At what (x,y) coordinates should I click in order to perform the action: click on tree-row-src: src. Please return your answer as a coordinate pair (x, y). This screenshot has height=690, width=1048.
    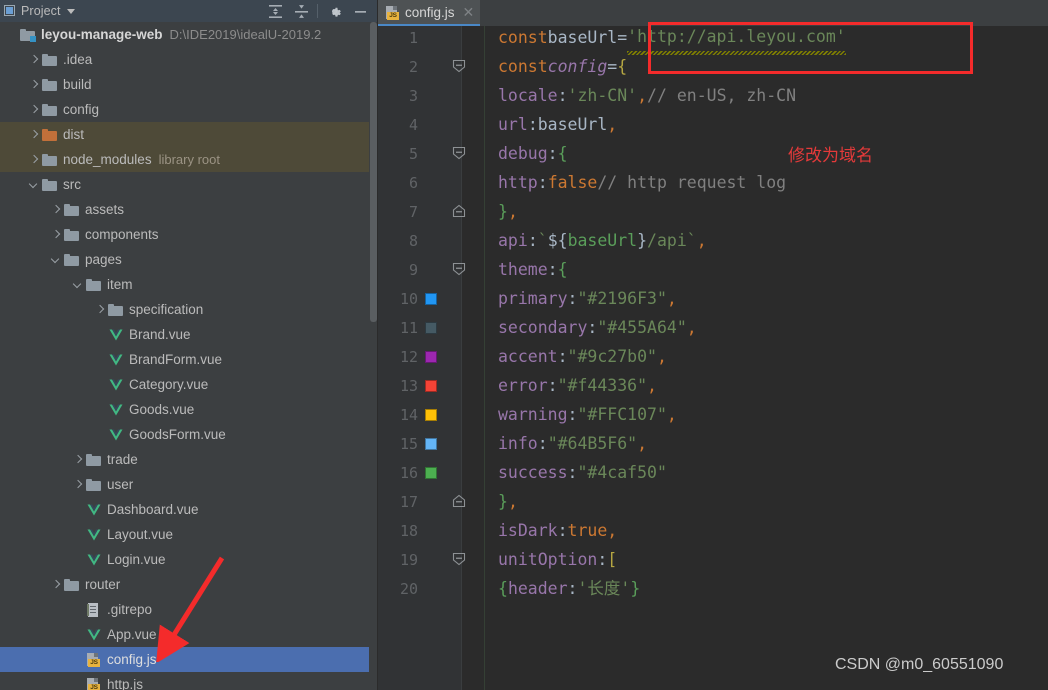
    Looking at the image, I should click on (189, 184).